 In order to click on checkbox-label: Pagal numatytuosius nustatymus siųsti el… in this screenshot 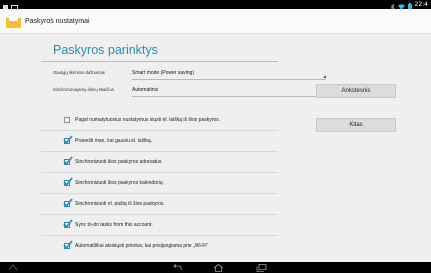, I will do `click(148, 120)`.